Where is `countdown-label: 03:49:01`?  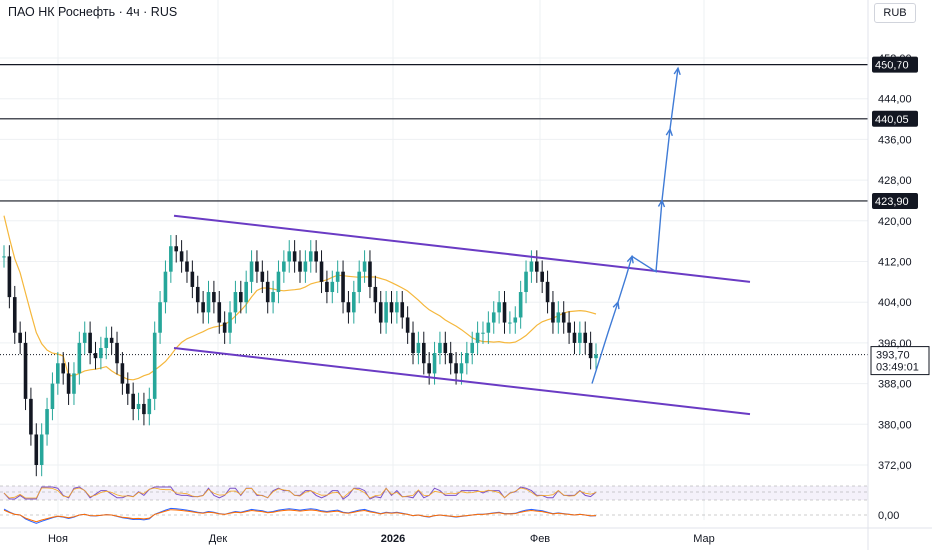
countdown-label: 03:49:01 is located at coordinates (897, 368).